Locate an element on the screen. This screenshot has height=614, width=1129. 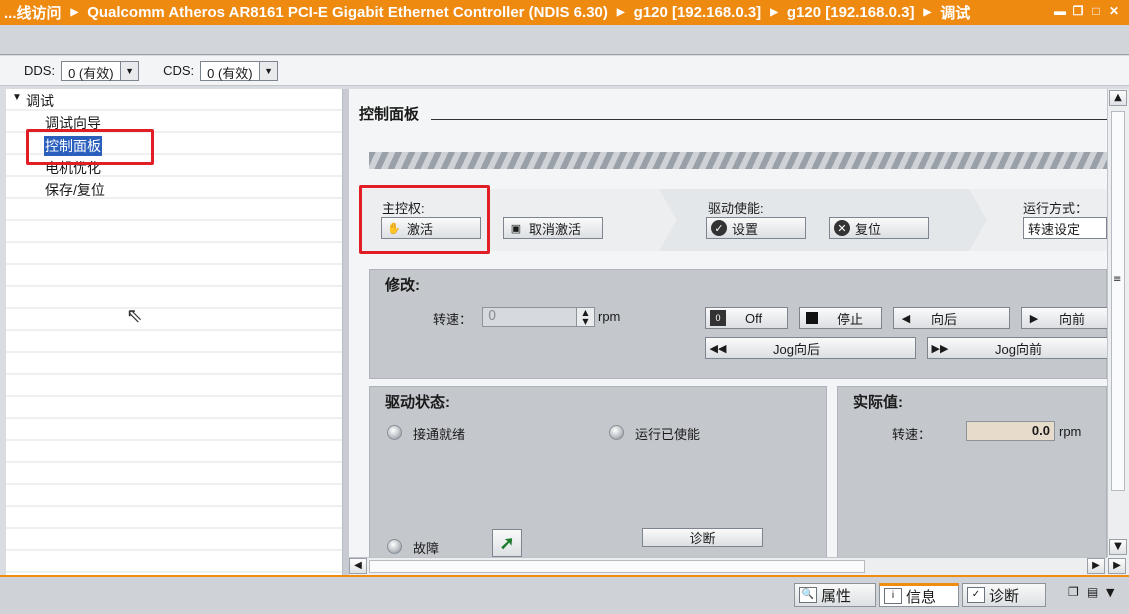
fault-indicator is located at coordinates (394, 546).